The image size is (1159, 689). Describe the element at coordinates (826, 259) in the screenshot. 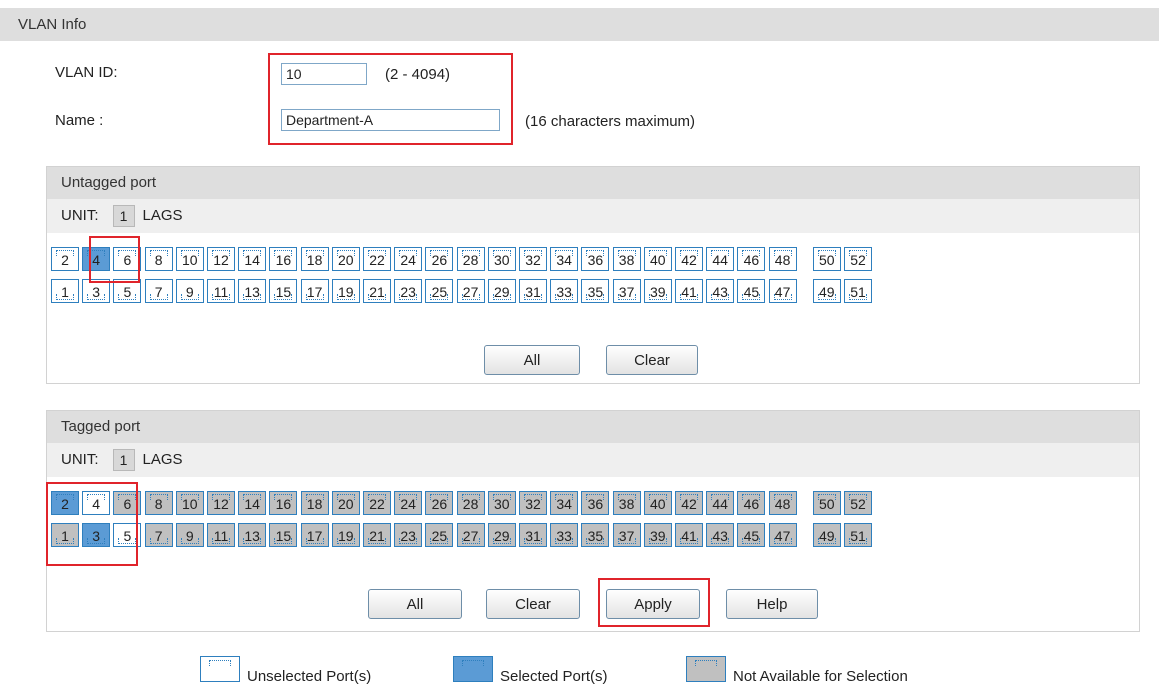

I see `port-50: 50` at that location.